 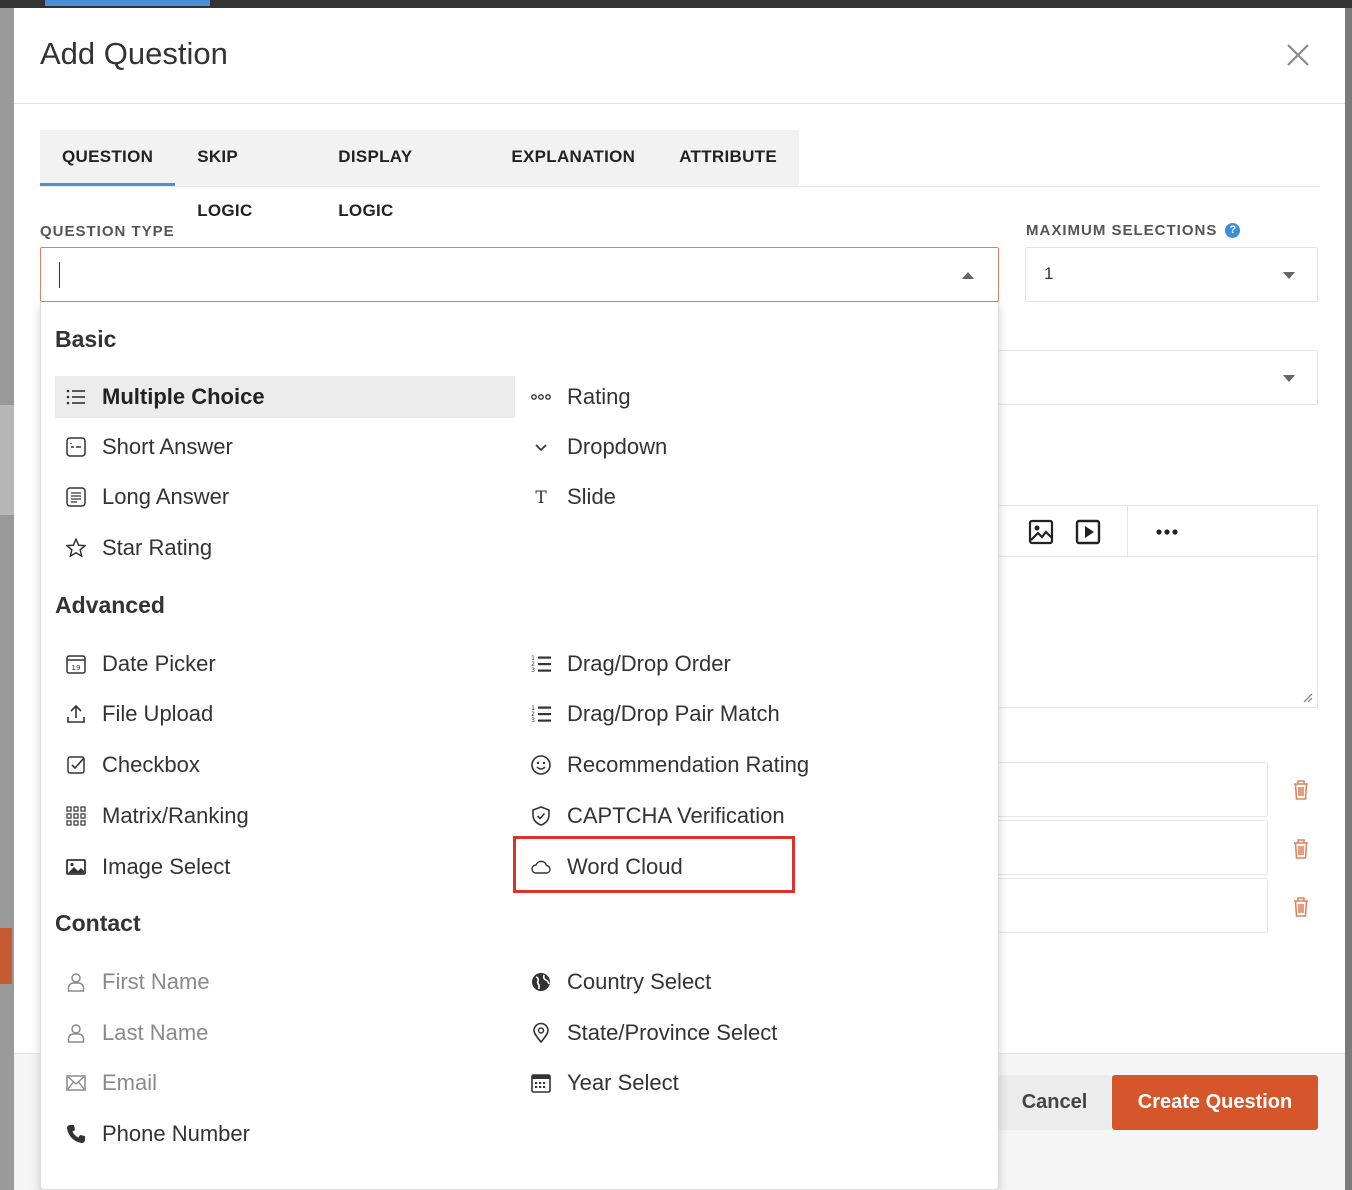 What do you see at coordinates (679, 56) in the screenshot?
I see `modal-header: Add Question` at bounding box center [679, 56].